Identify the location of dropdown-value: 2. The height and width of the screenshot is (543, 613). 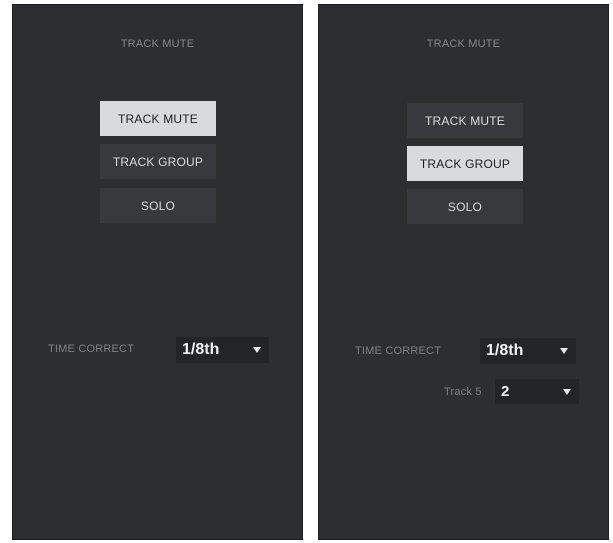
(505, 391).